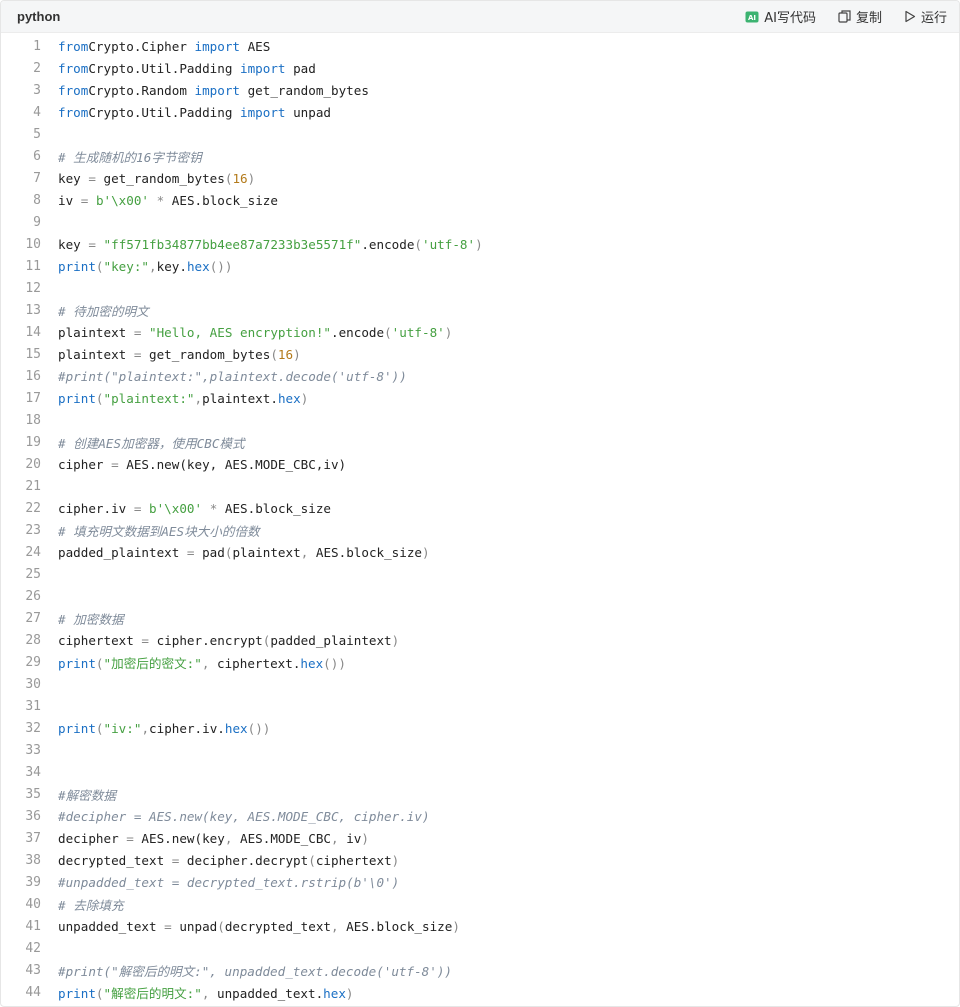 This screenshot has width=960, height=1007. I want to click on code-line: 4 fromCrypto.Util.Padding import unpad, so click(480, 112).